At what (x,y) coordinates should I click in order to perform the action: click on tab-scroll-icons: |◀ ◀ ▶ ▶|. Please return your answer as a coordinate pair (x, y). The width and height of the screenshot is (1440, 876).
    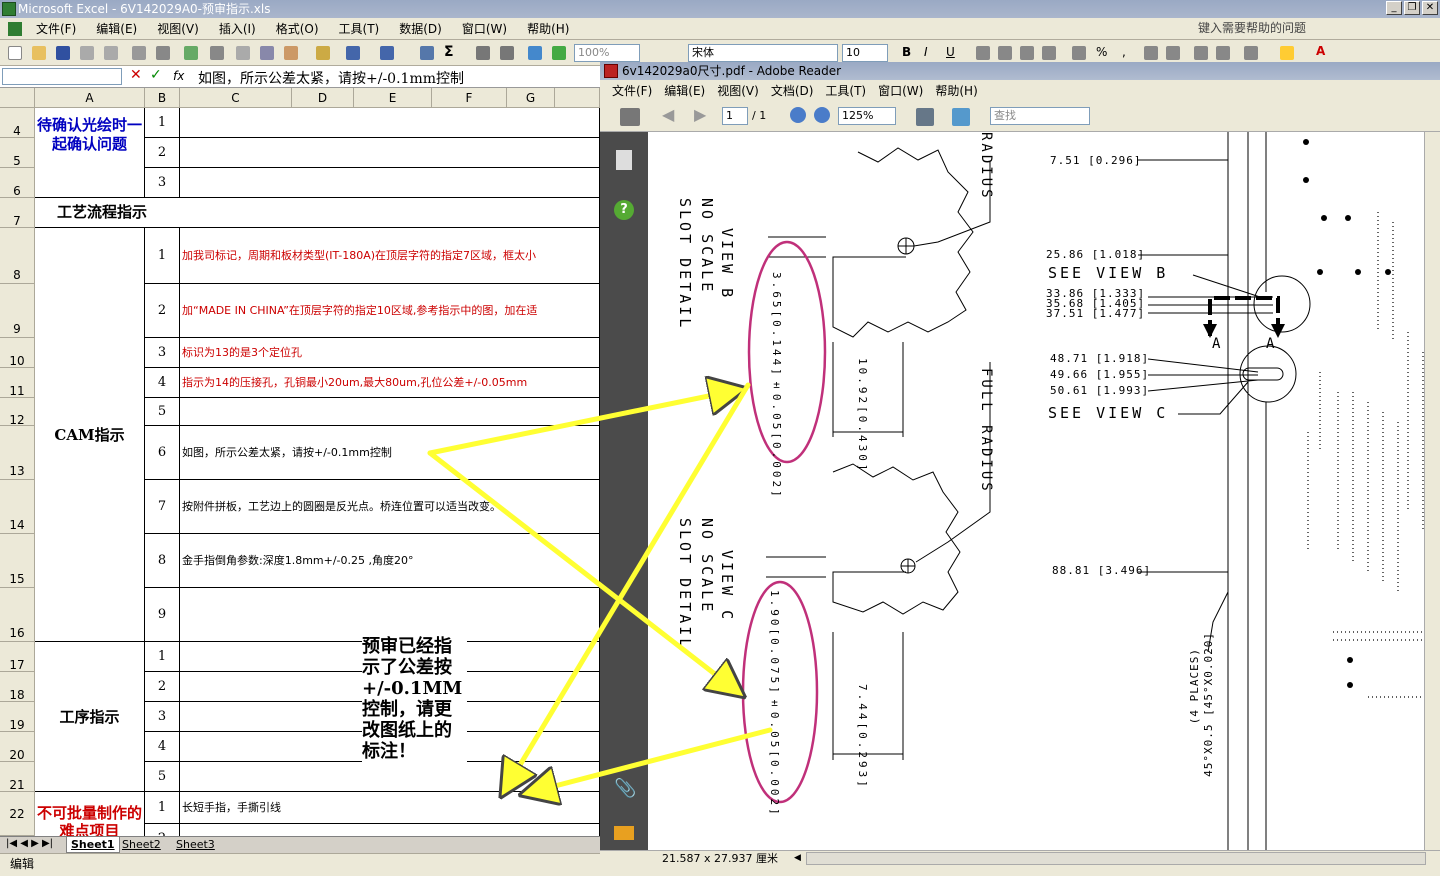
    Looking at the image, I should click on (29, 843).